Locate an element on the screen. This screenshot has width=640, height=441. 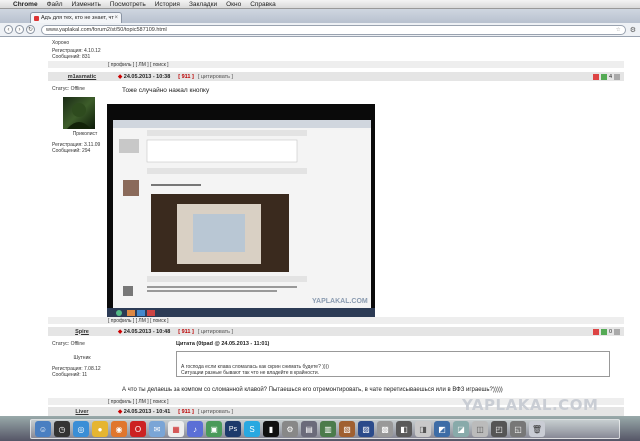
post-rating: 0 is located at coordinates (606, 331).